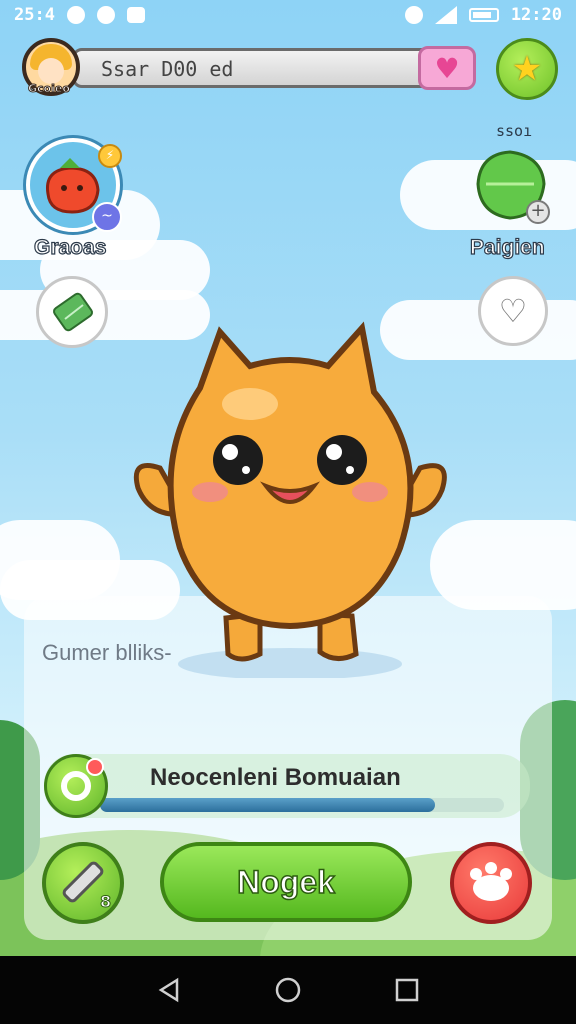 Image resolution: width=576 pixels, height=1024 pixels. I want to click on ticket-icon, so click(73, 312).